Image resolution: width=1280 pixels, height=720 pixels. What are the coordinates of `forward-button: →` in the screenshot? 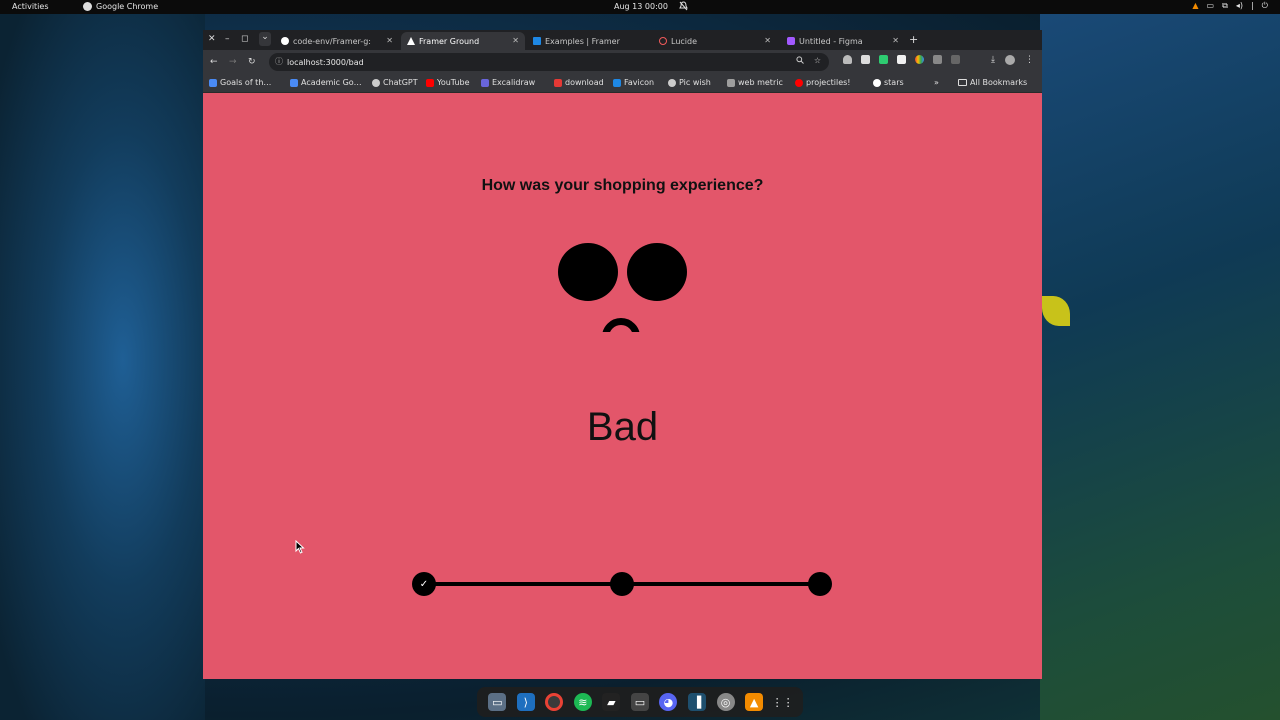 It's located at (233, 62).